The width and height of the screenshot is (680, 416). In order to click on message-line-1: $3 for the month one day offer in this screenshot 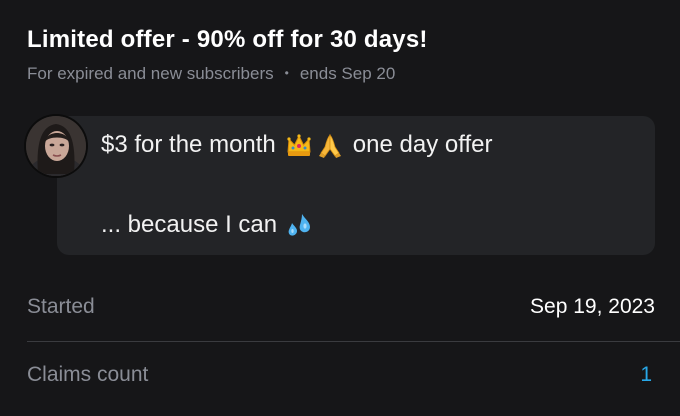, I will do `click(296, 145)`.